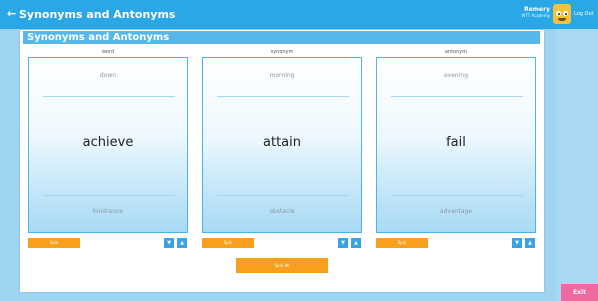 The height and width of the screenshot is (301, 598). What do you see at coordinates (562, 14) in the screenshot?
I see `avatar` at bounding box center [562, 14].